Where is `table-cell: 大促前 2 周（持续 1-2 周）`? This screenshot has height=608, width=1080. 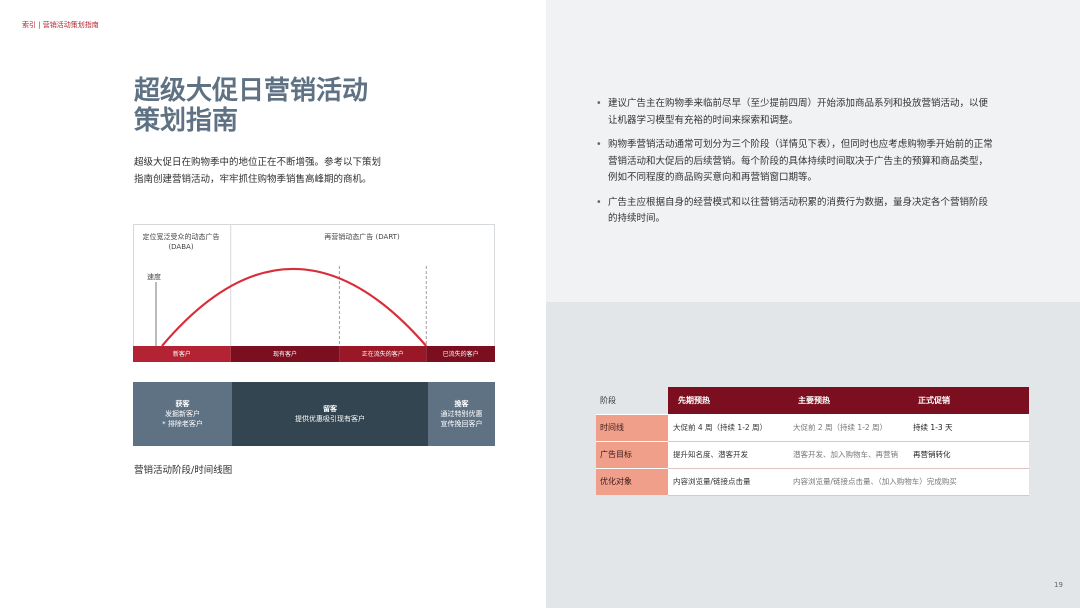
table-cell: 大促前 2 周（持续 1-2 周） is located at coordinates (848, 428).